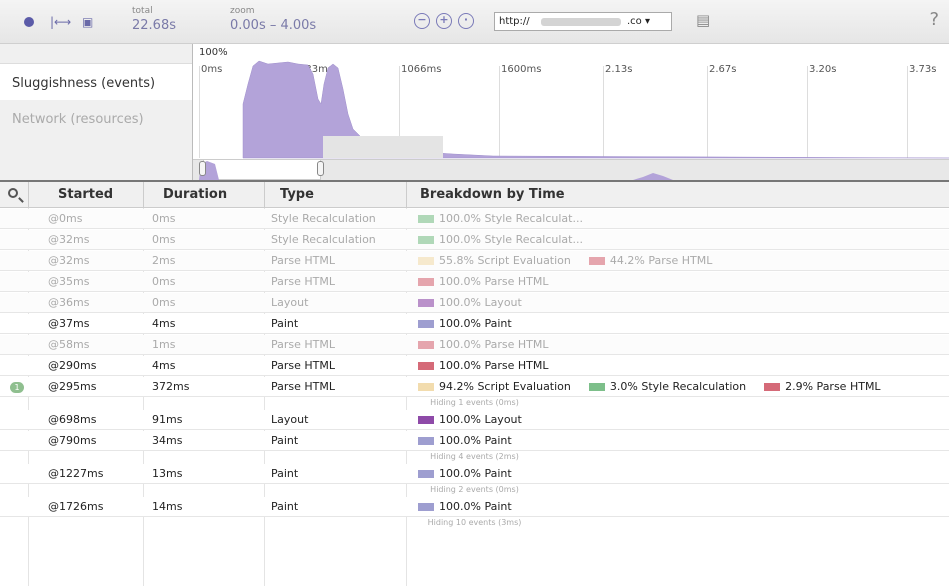 The height and width of the screenshot is (586, 949). Describe the element at coordinates (87, 22) in the screenshot. I see `save-icon: ▣` at that location.